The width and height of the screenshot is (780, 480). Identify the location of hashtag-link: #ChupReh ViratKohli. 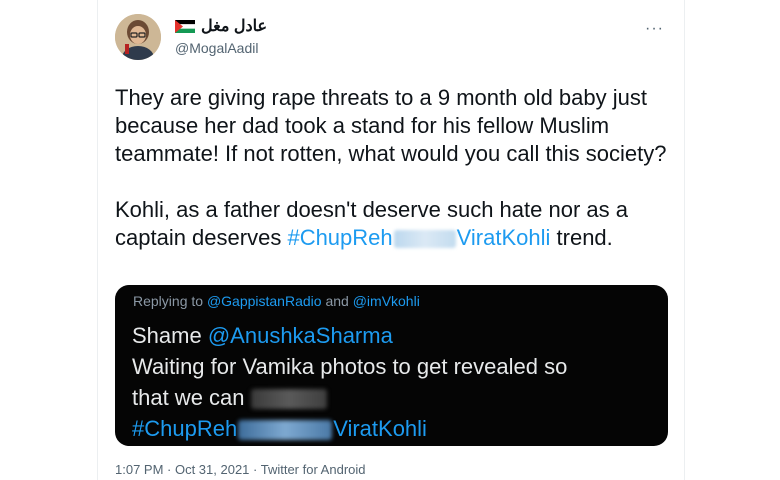
(418, 237).